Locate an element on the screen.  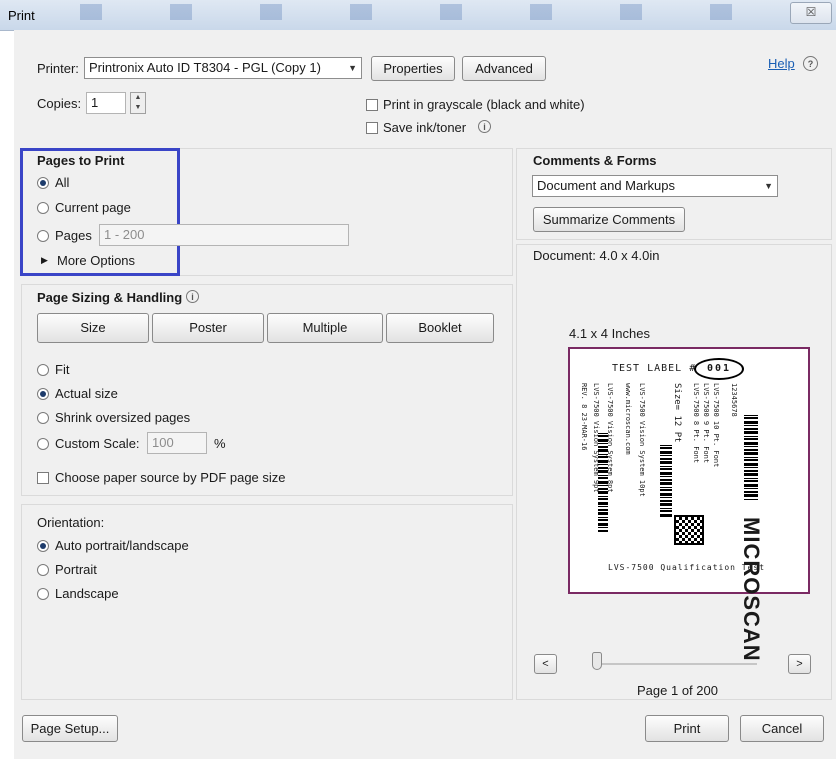
window-title: Print is located at coordinates (21, 15).